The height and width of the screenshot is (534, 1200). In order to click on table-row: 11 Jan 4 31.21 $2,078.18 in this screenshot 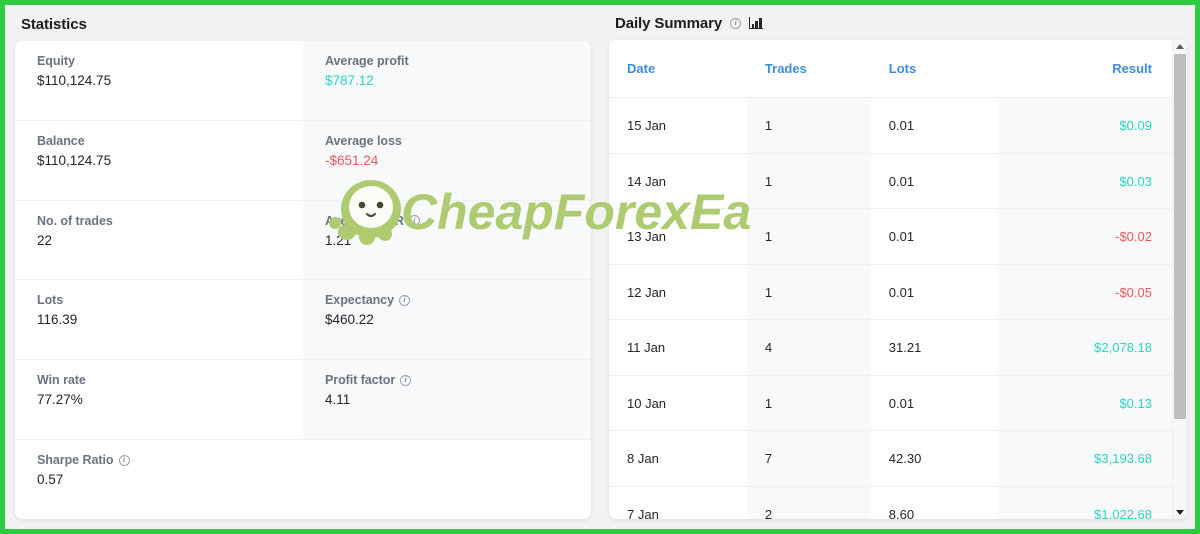, I will do `click(890, 347)`.